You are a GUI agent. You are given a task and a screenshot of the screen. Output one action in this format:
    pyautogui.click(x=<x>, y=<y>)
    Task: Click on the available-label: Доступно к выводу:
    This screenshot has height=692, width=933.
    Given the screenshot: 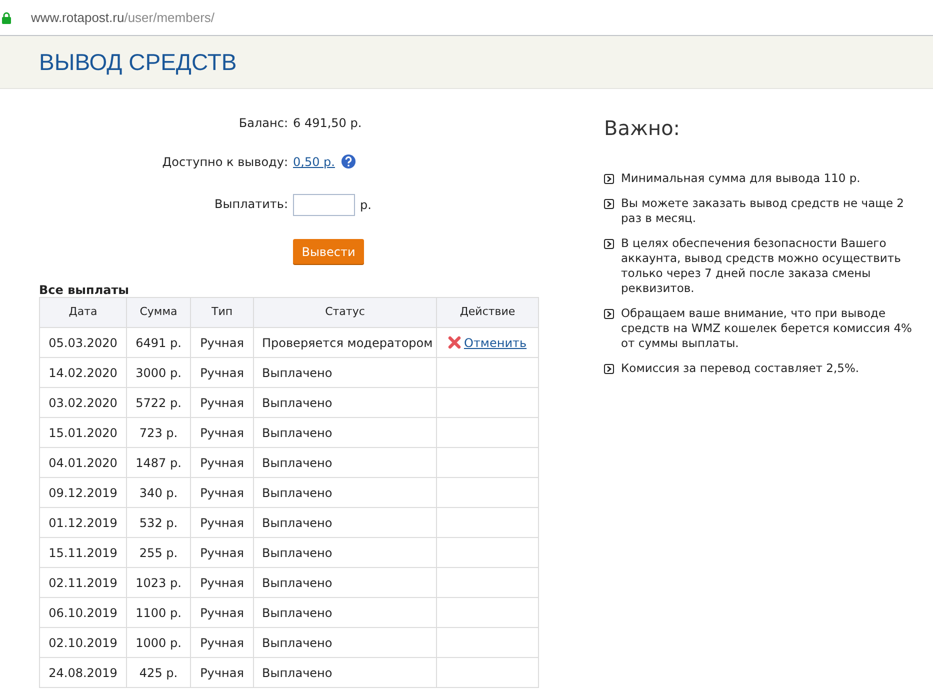 What is the action you would take?
    pyautogui.click(x=224, y=162)
    